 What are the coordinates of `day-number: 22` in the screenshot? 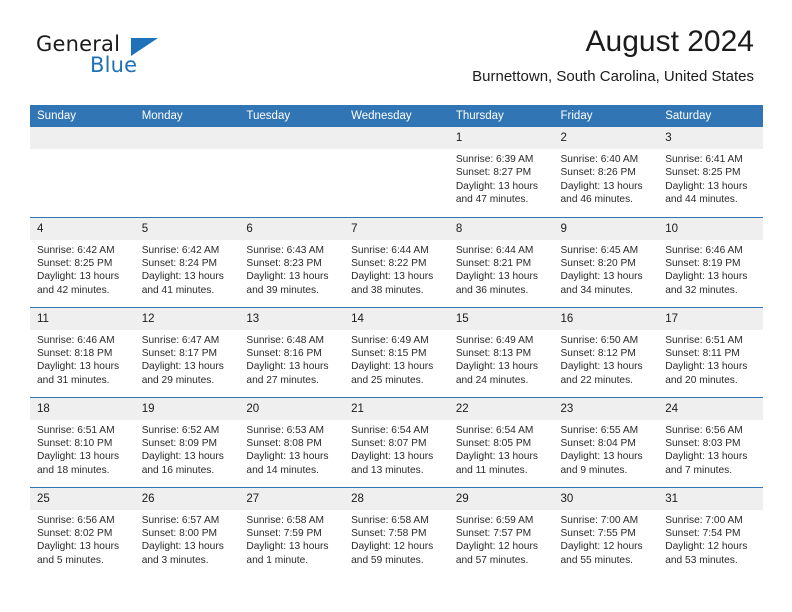 It's located at (501, 408).